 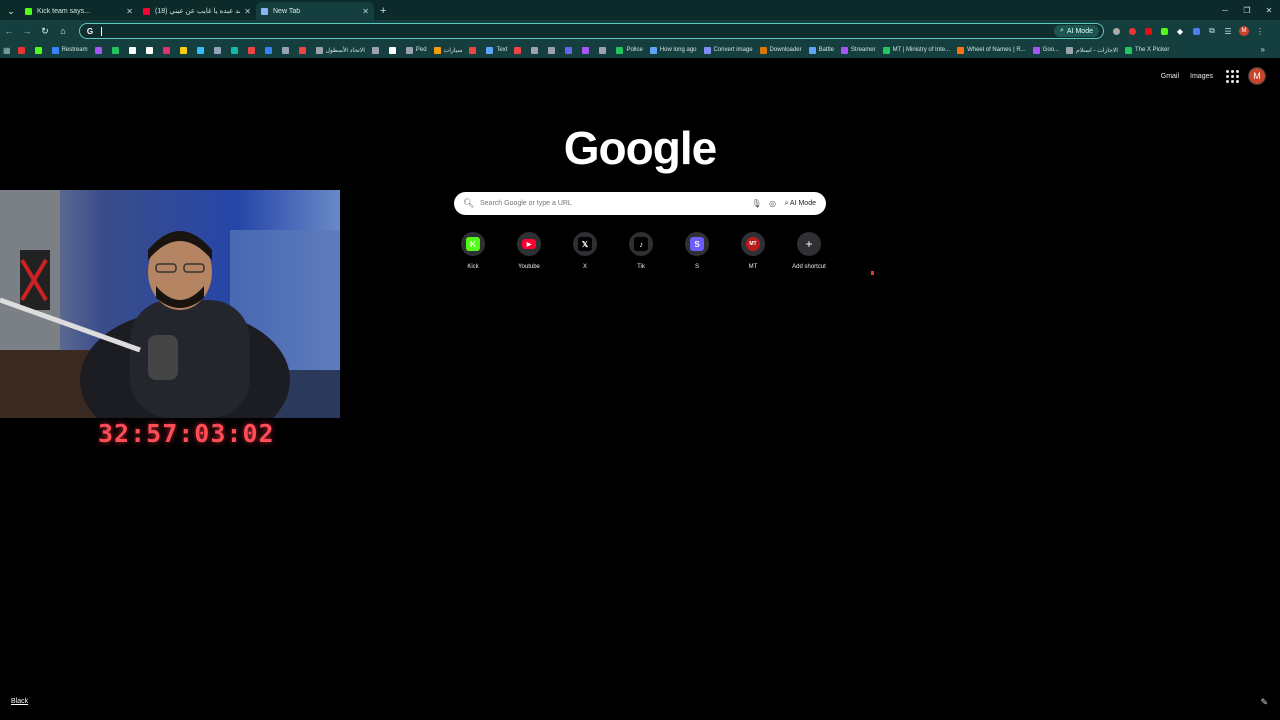 What do you see at coordinates (1257, 76) in the screenshot?
I see `account-avatar: M` at bounding box center [1257, 76].